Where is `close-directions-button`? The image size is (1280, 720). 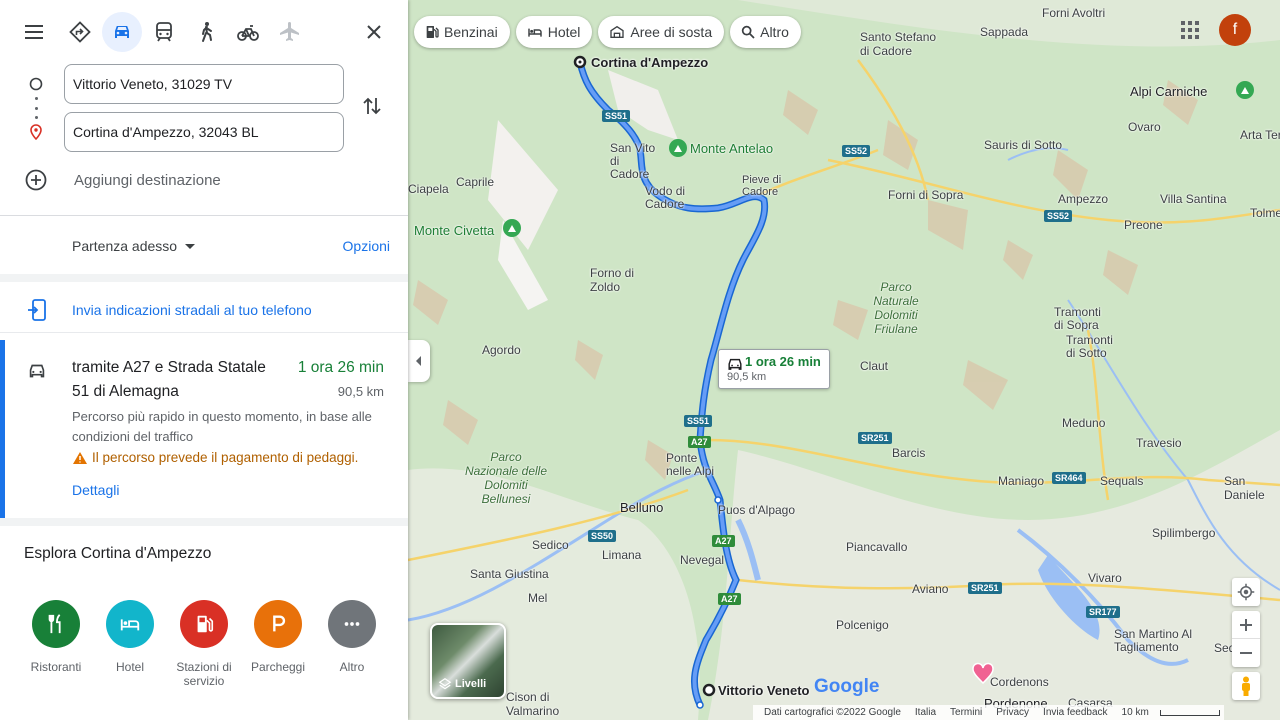 close-directions-button is located at coordinates (374, 32).